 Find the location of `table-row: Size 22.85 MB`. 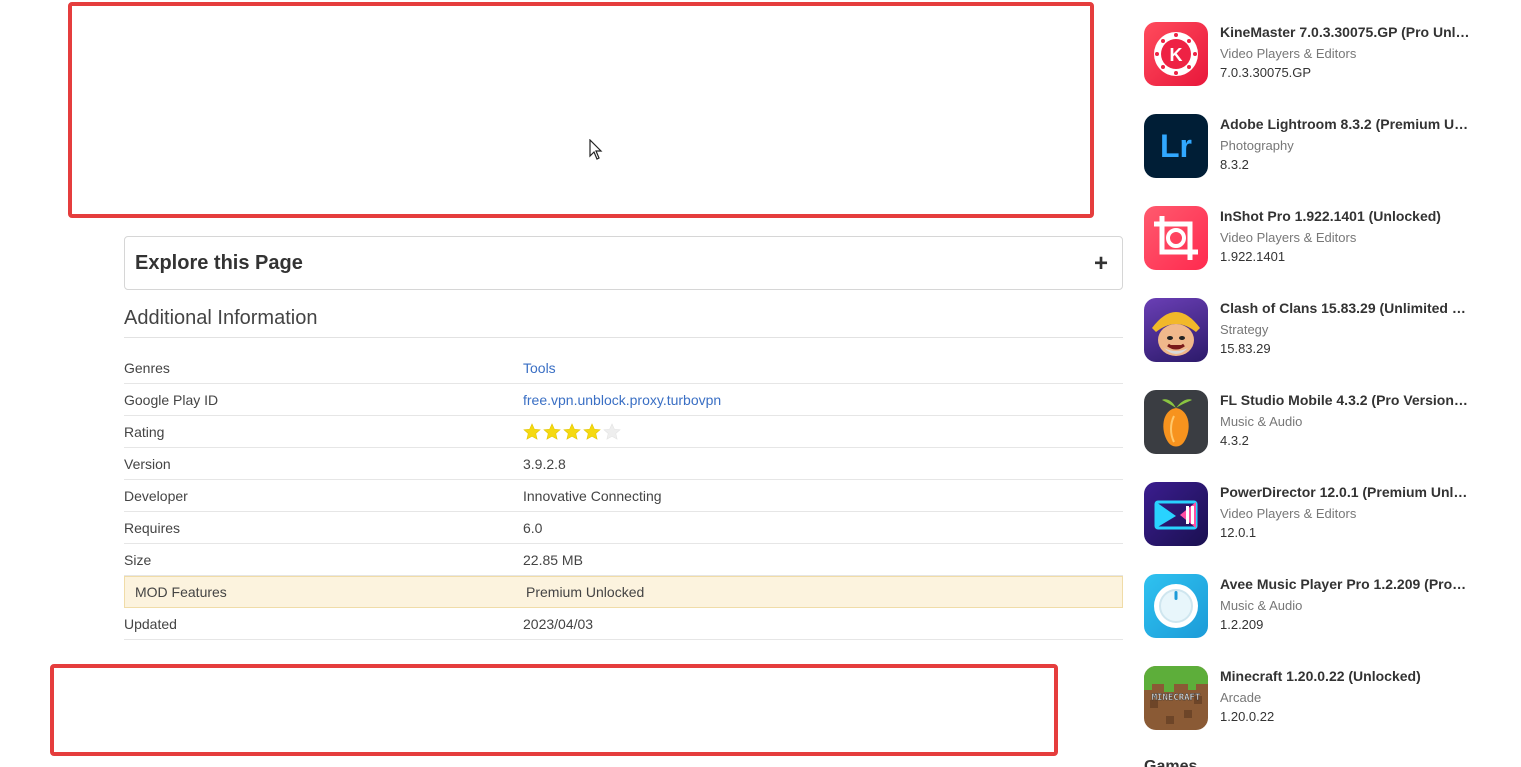

table-row: Size 22.85 MB is located at coordinates (623, 560).